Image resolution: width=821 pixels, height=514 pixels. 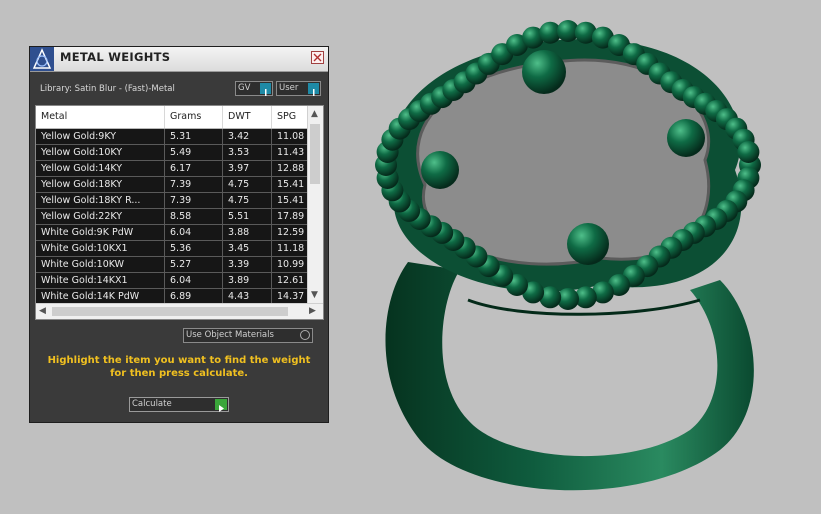 I want to click on dwt-cell: 4.43, so click(x=247, y=296).